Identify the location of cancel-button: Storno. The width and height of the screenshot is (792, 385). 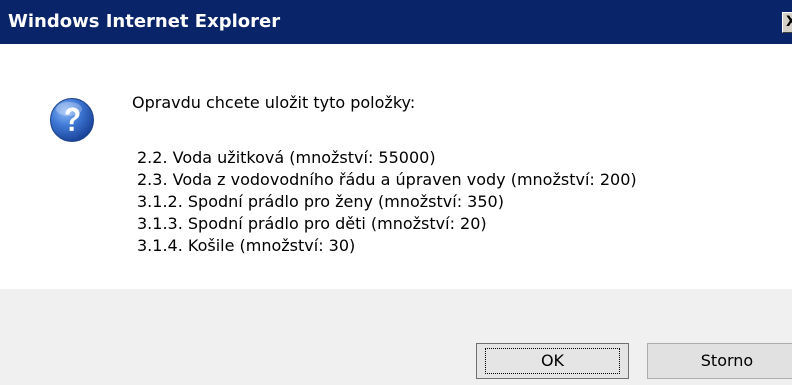
(719, 361).